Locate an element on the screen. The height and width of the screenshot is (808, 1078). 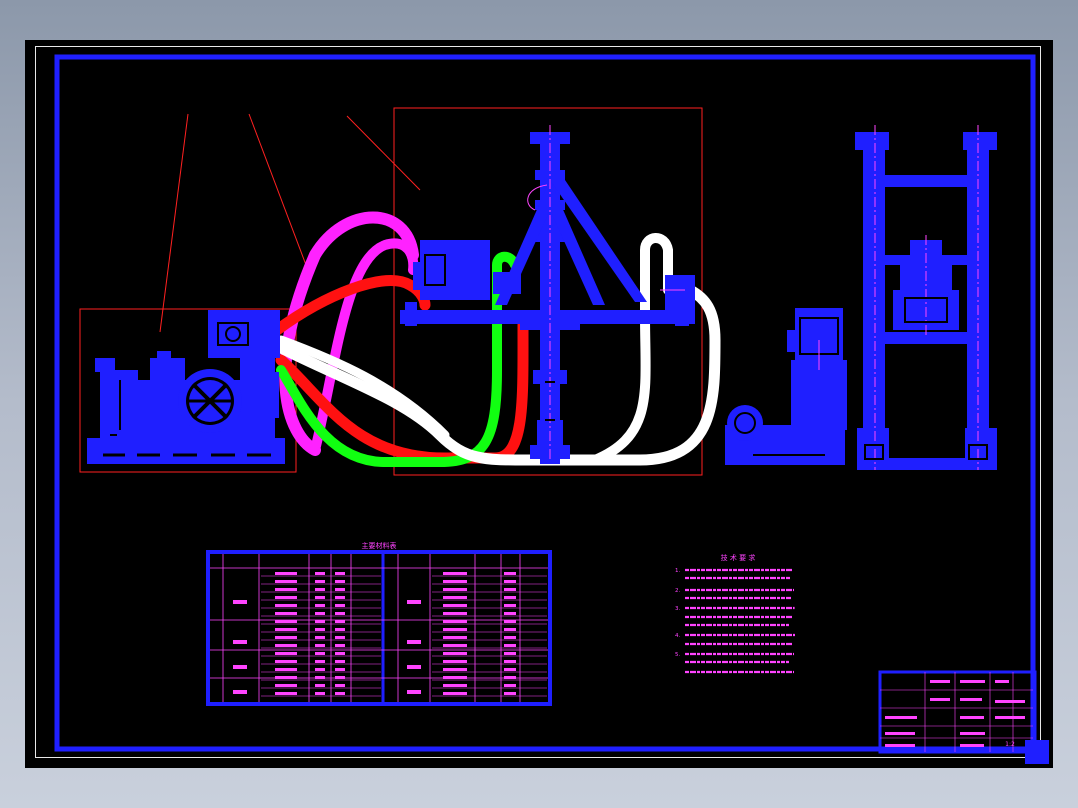
materials-table: 主要材料表 is located at coordinates (379, 623).